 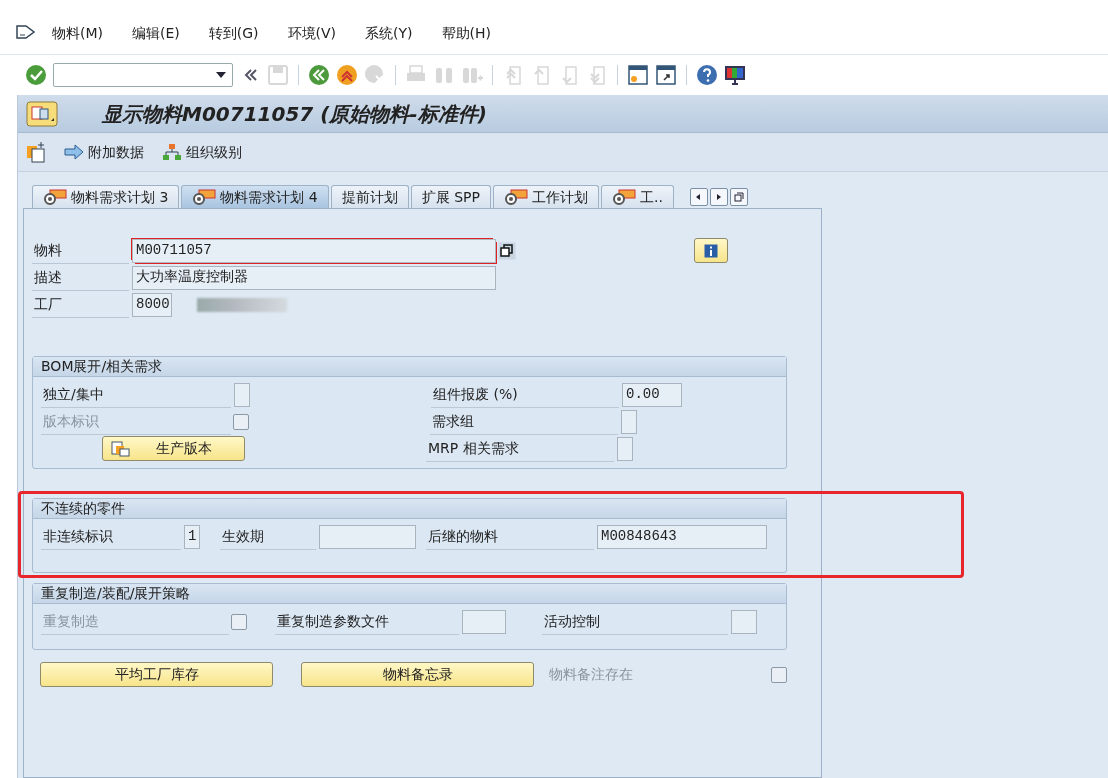 I want to click on arrow-icon, so click(x=74, y=152).